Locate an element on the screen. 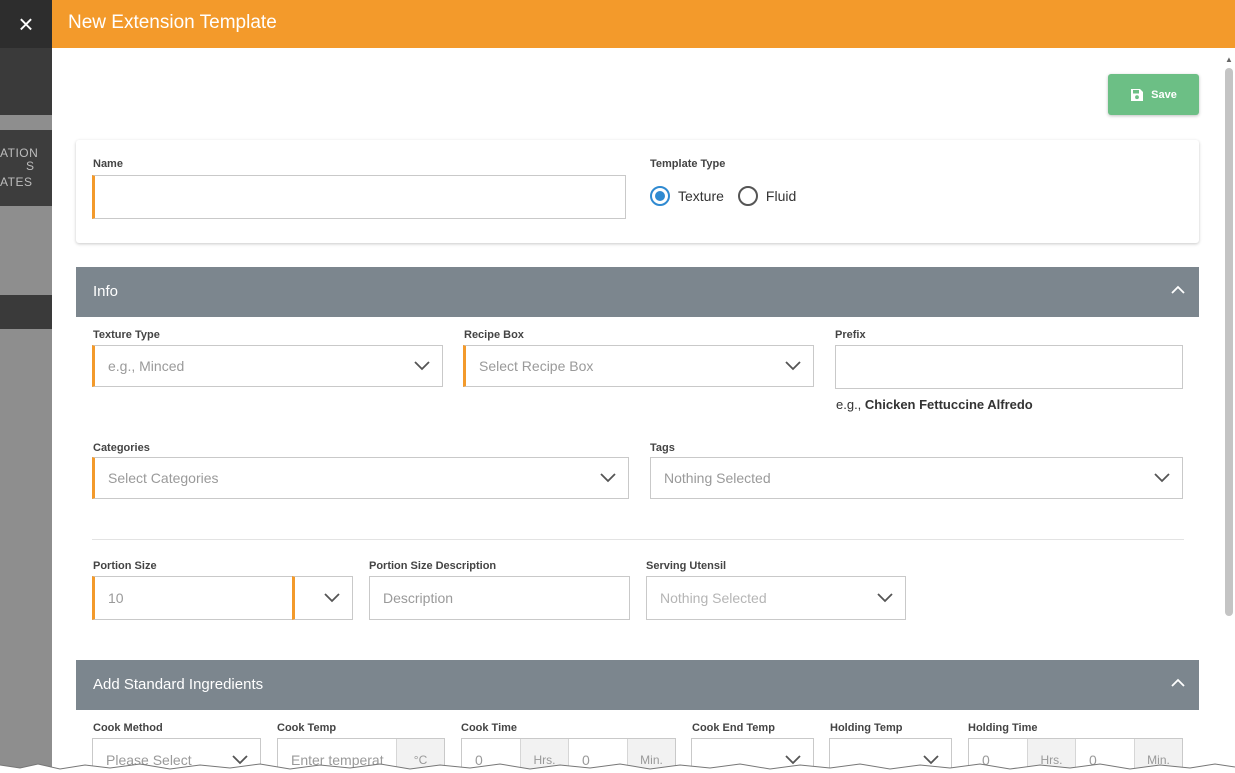  close-button: × is located at coordinates (26, 24).